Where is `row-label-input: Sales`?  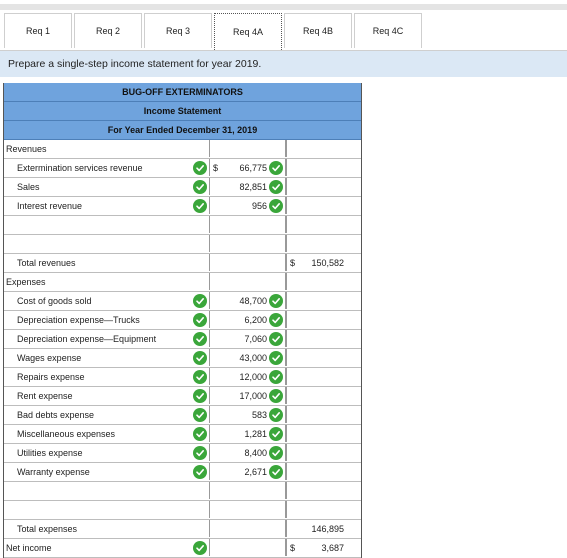
row-label-input: Sales is located at coordinates (109, 187).